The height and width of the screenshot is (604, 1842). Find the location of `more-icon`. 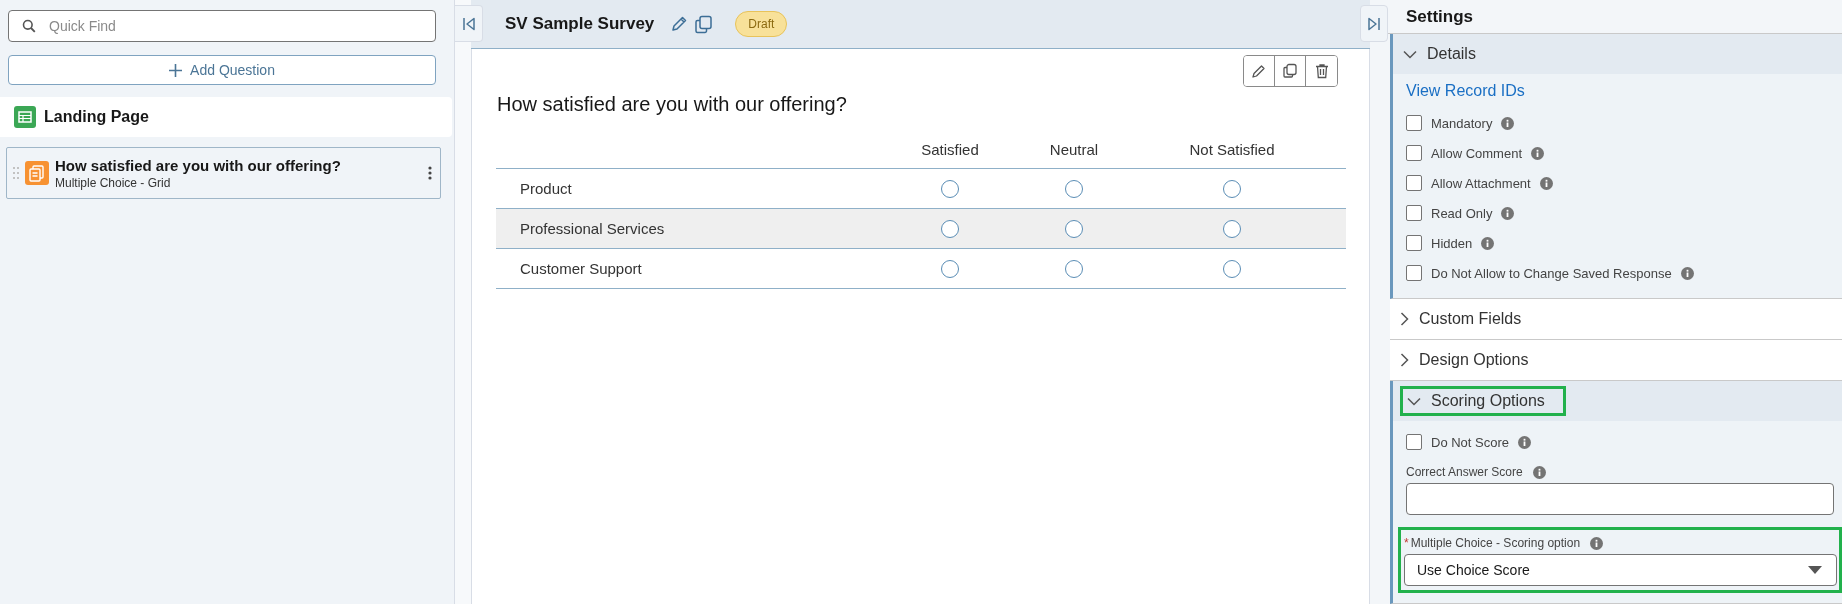

more-icon is located at coordinates (430, 173).